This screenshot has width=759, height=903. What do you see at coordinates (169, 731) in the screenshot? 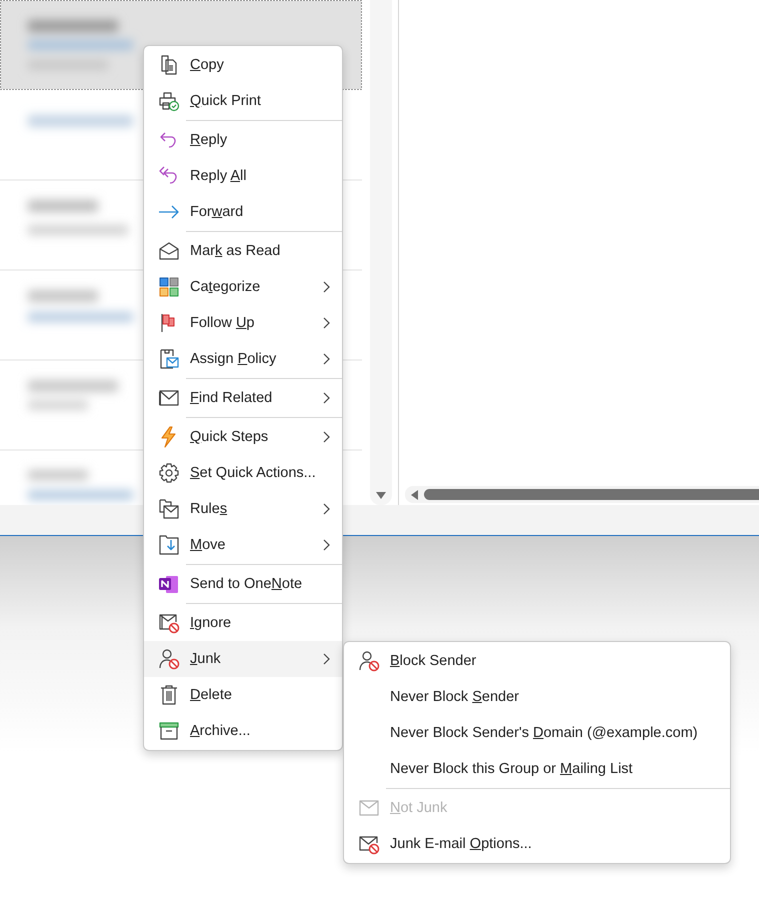
I see `archive-box-icon` at bounding box center [169, 731].